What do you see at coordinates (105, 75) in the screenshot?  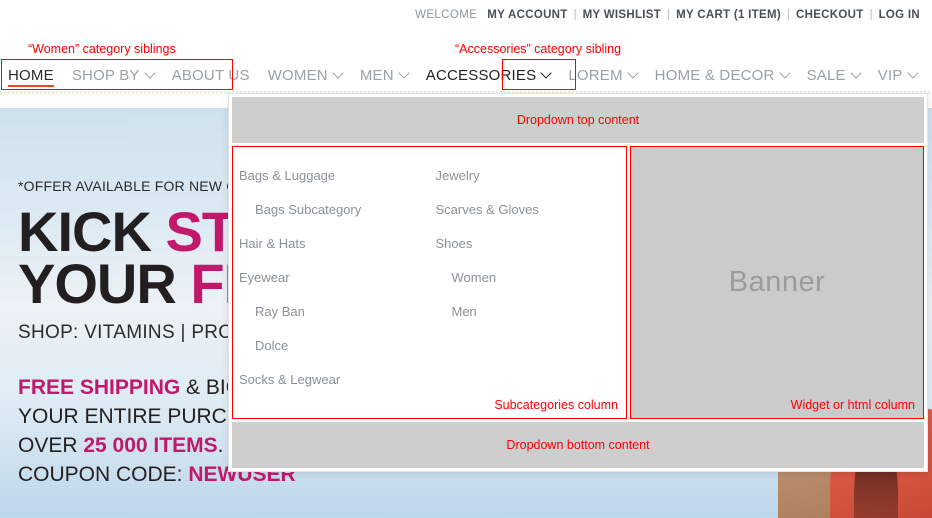 I see `nav-item-shop-by-label: SHOP BY` at bounding box center [105, 75].